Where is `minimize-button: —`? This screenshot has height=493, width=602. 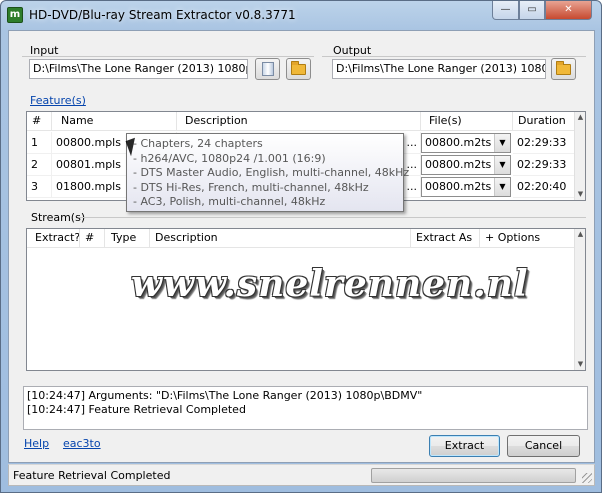 minimize-button: — is located at coordinates (505, 10).